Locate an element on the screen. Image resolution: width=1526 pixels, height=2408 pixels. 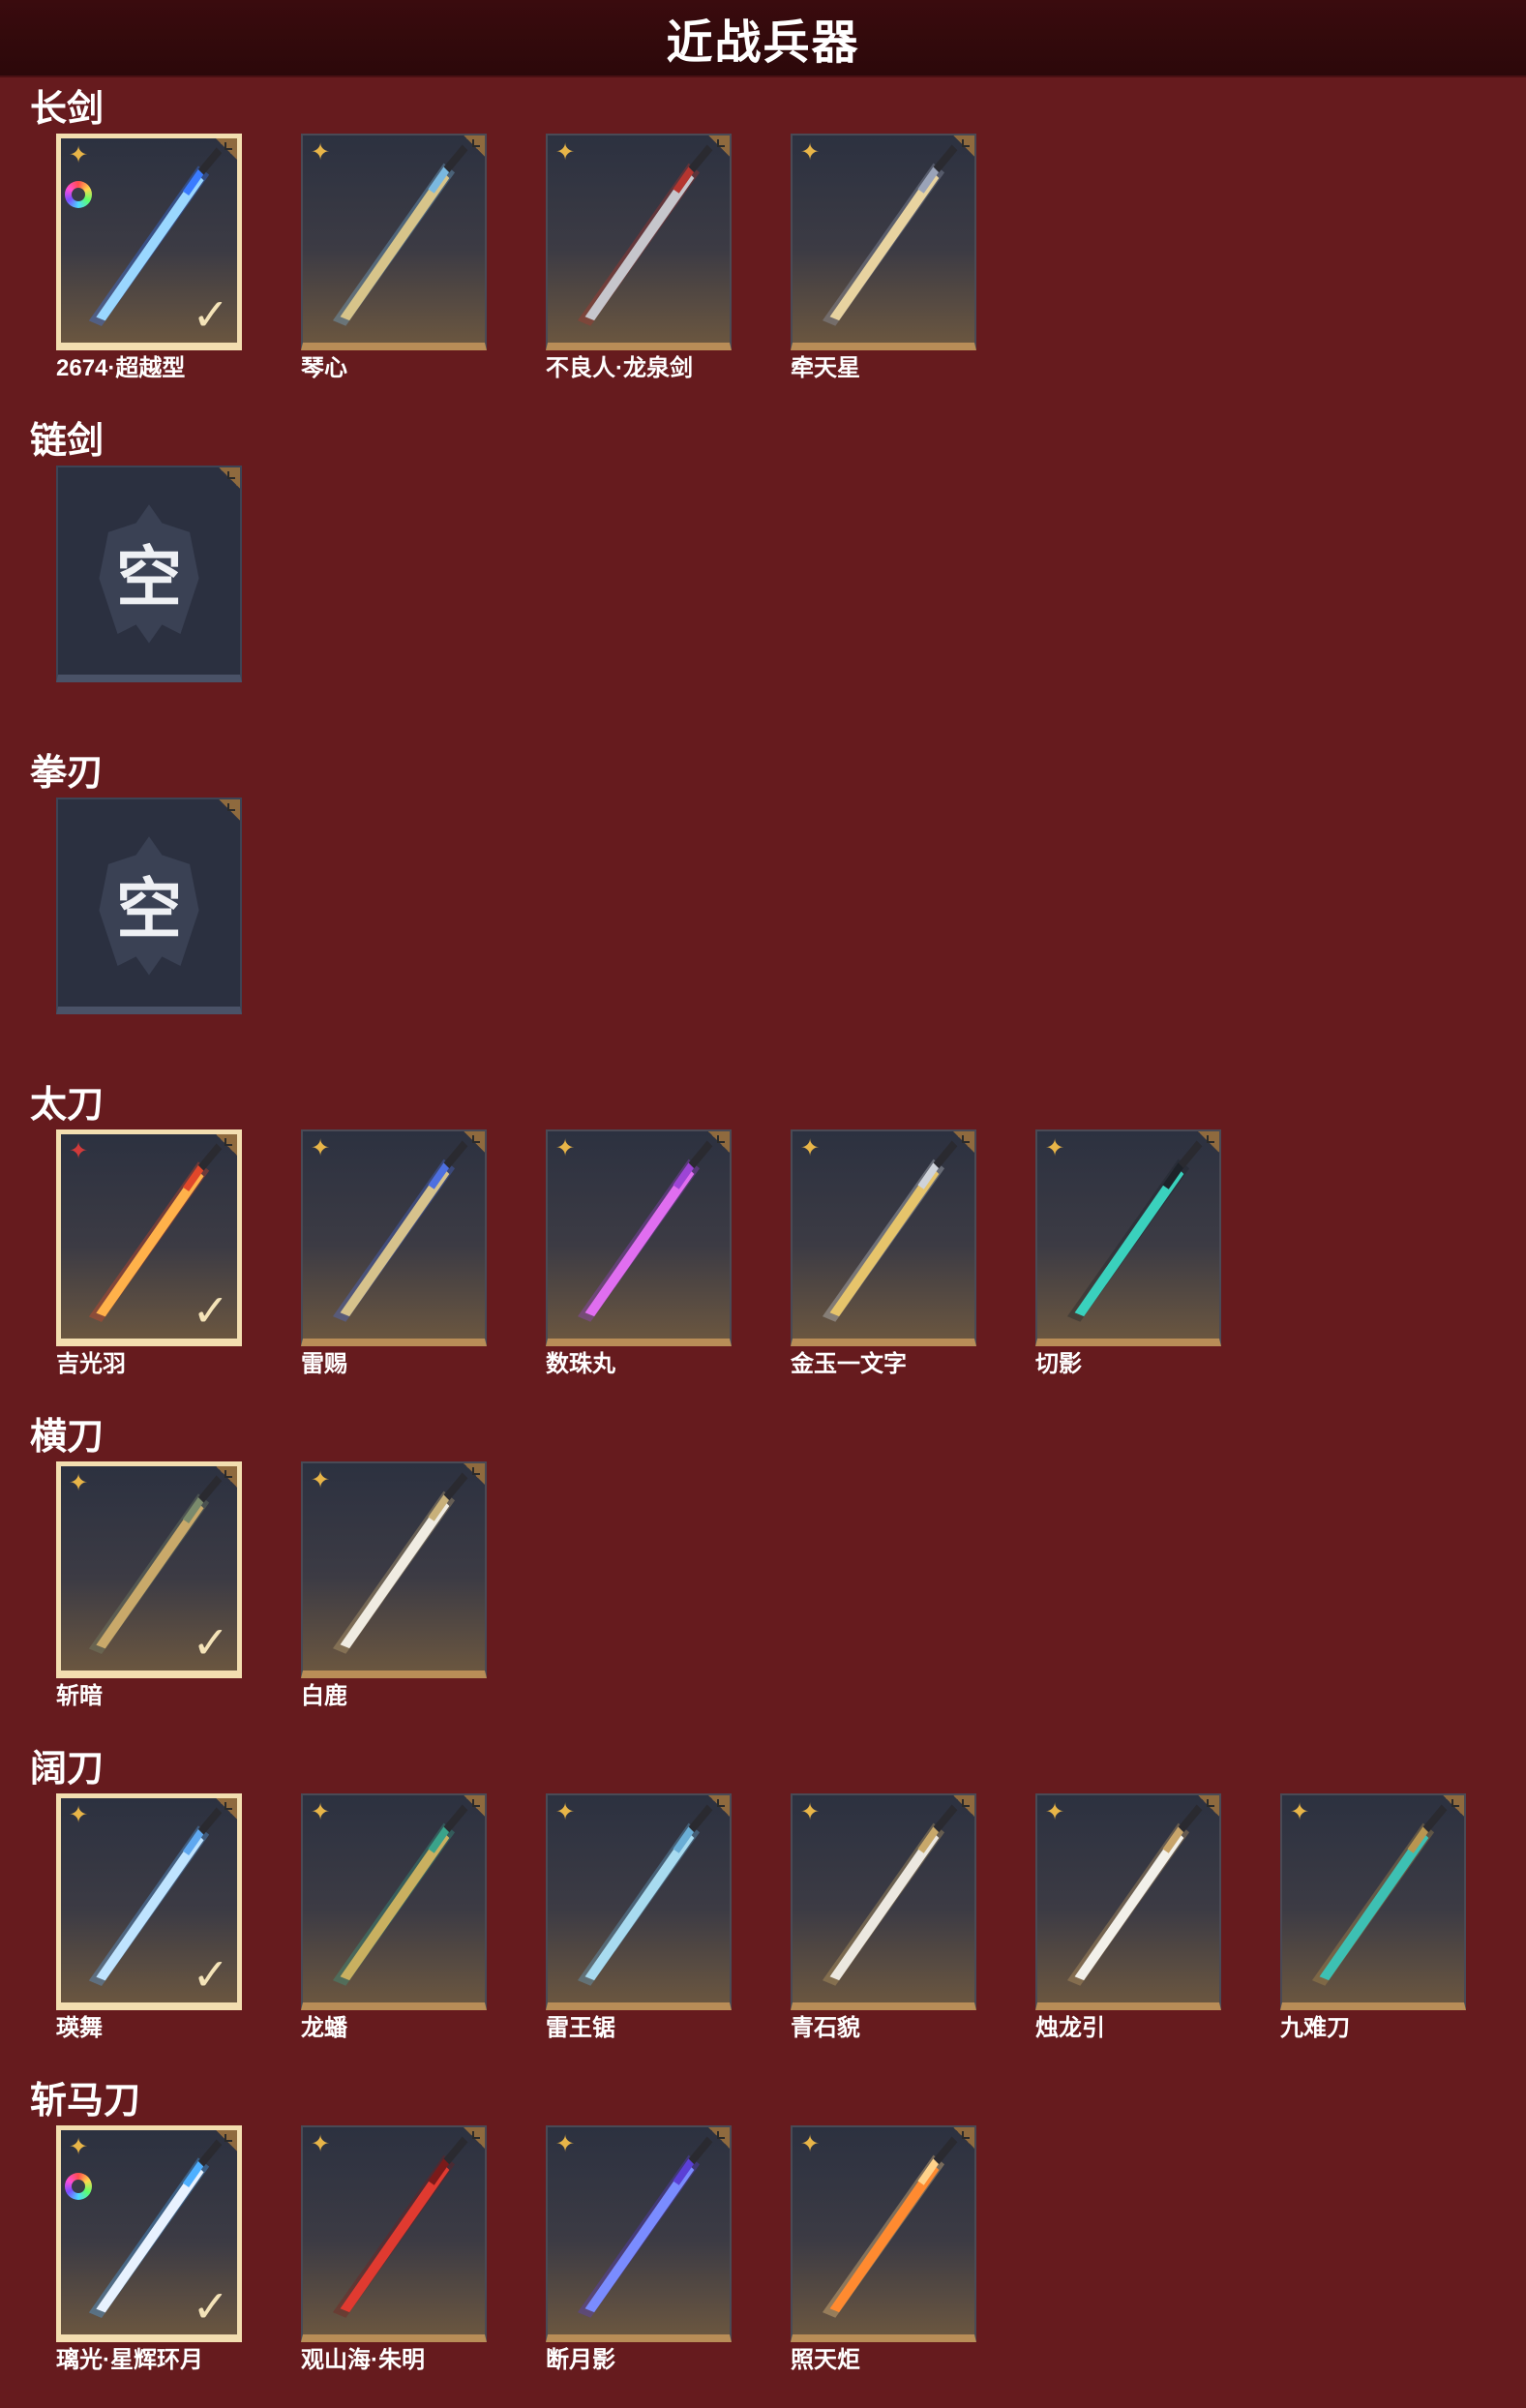
weapon-card: ✦ 金玉一文字 is located at coordinates (885, 1253).